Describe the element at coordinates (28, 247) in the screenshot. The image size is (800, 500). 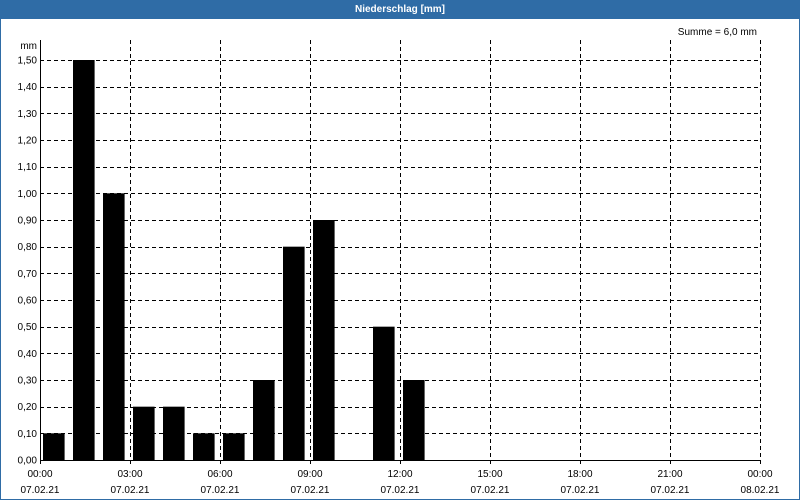
I see `y-tick-label: 0,80` at that location.